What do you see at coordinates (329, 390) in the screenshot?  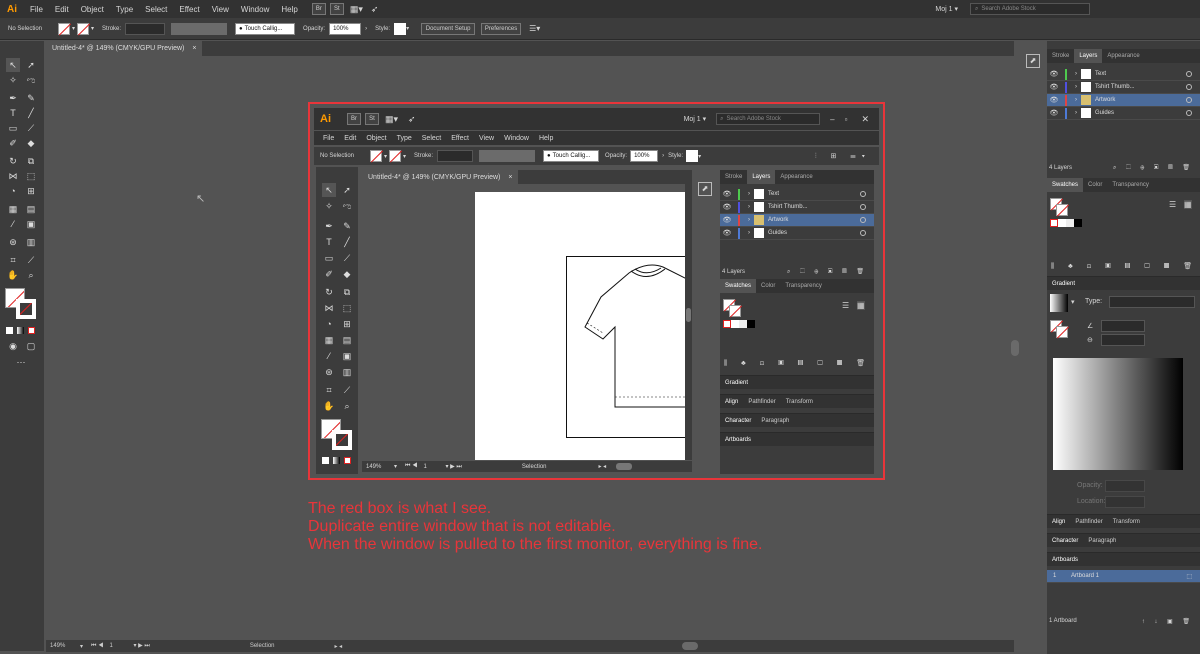 I see `inner-artboard-icon: ⌗` at bounding box center [329, 390].